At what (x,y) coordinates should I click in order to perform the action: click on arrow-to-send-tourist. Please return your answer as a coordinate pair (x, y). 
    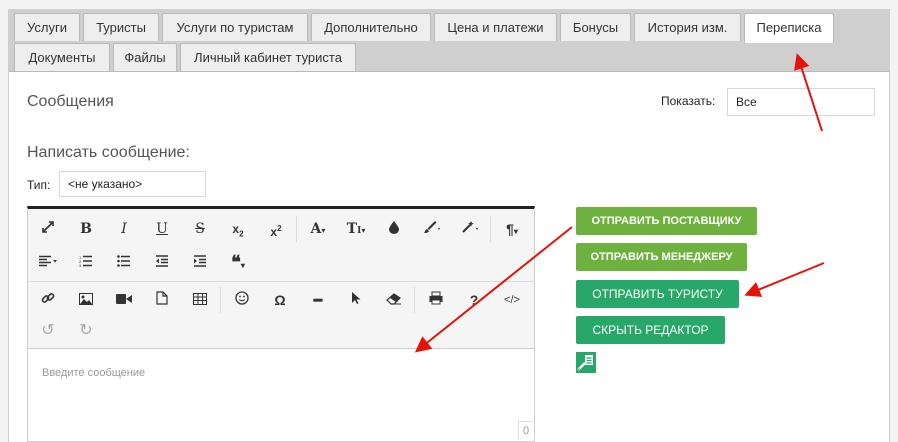
    Looking at the image, I should click on (784, 279).